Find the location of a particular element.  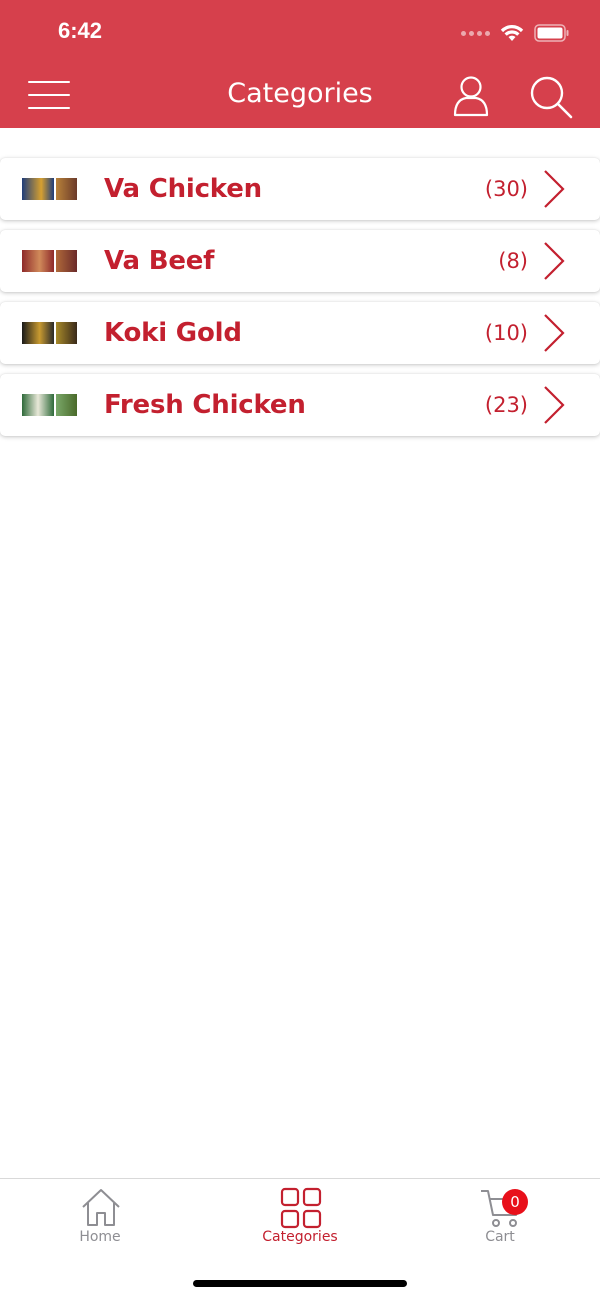

tab-categories-label: Categories is located at coordinates (300, 1237).